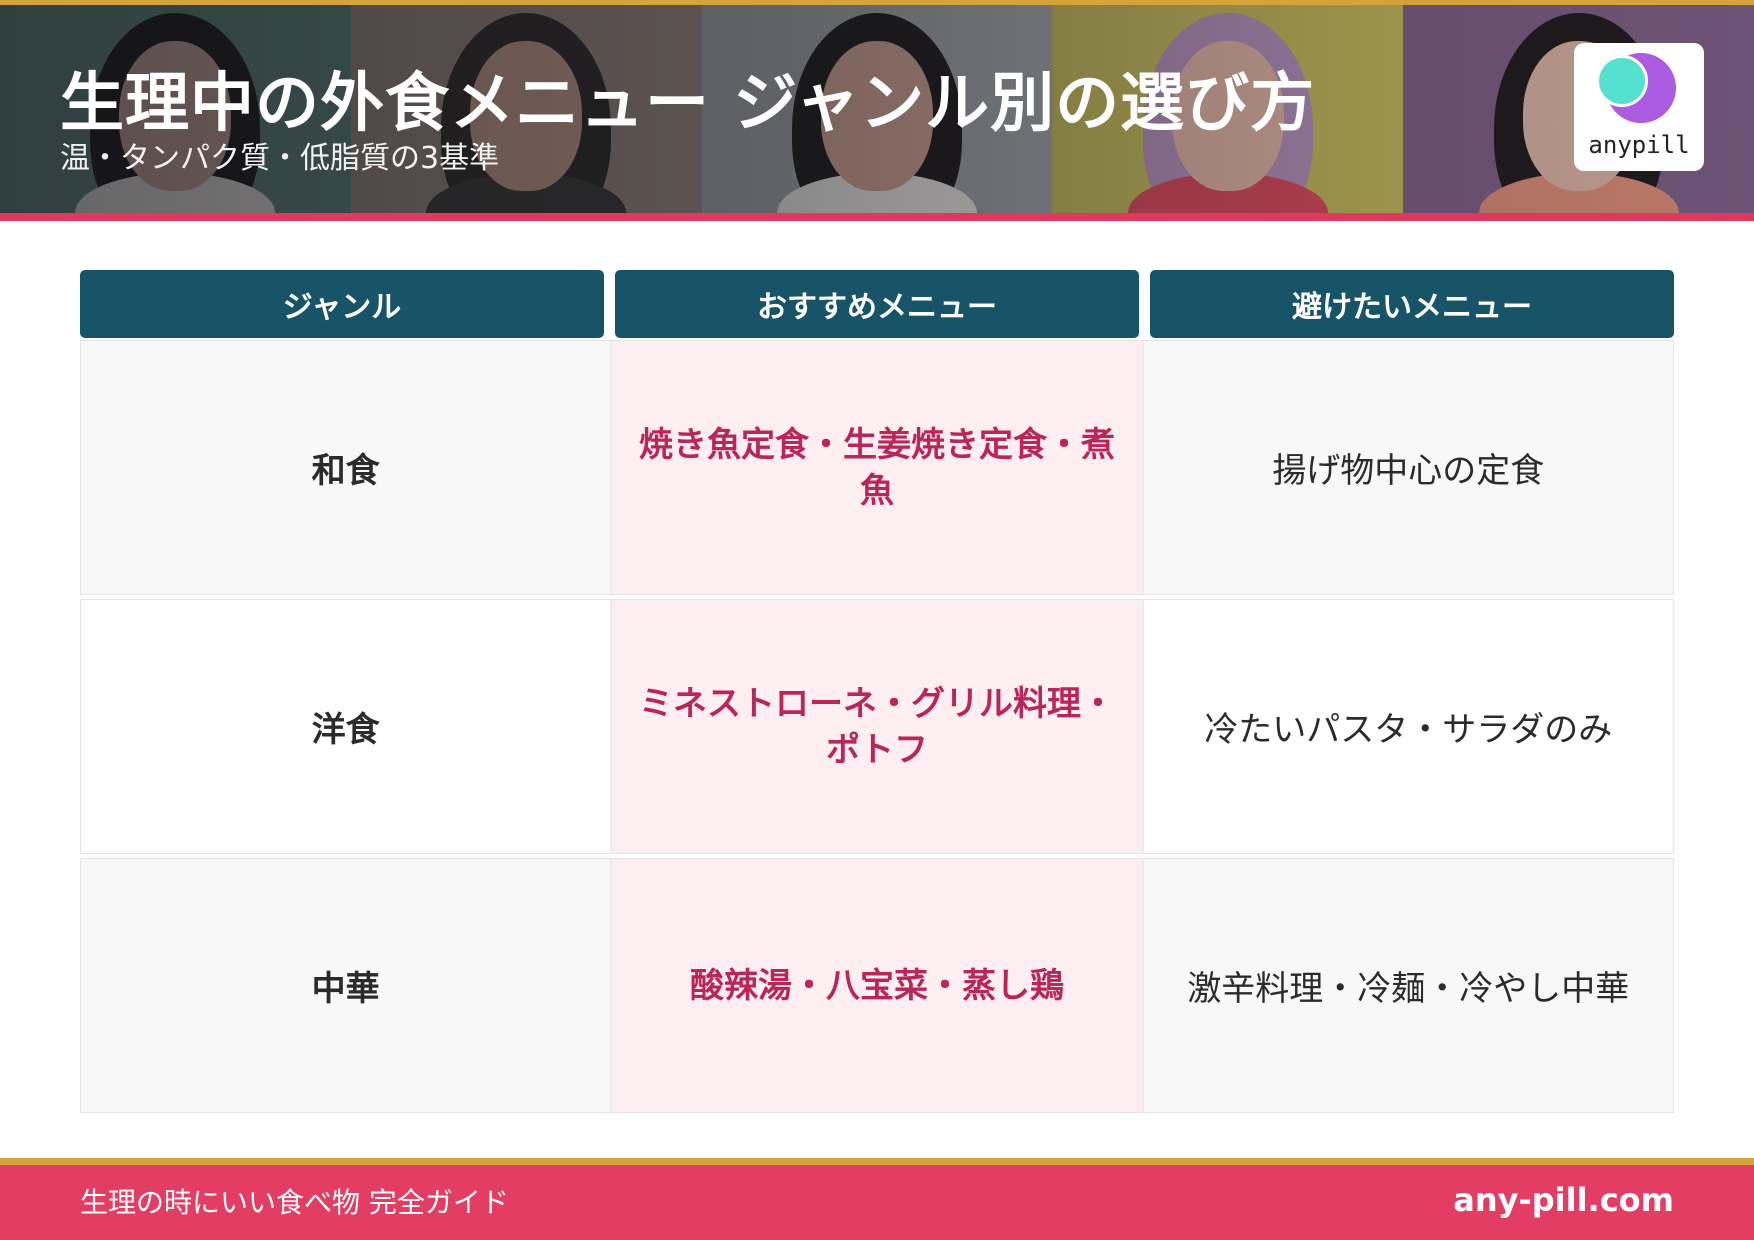 The height and width of the screenshot is (1240, 1754). Describe the element at coordinates (877, 1202) in the screenshot. I see `footer-bar: 生理の時にいい食べ物 完全ガイド any-pill.com` at that location.